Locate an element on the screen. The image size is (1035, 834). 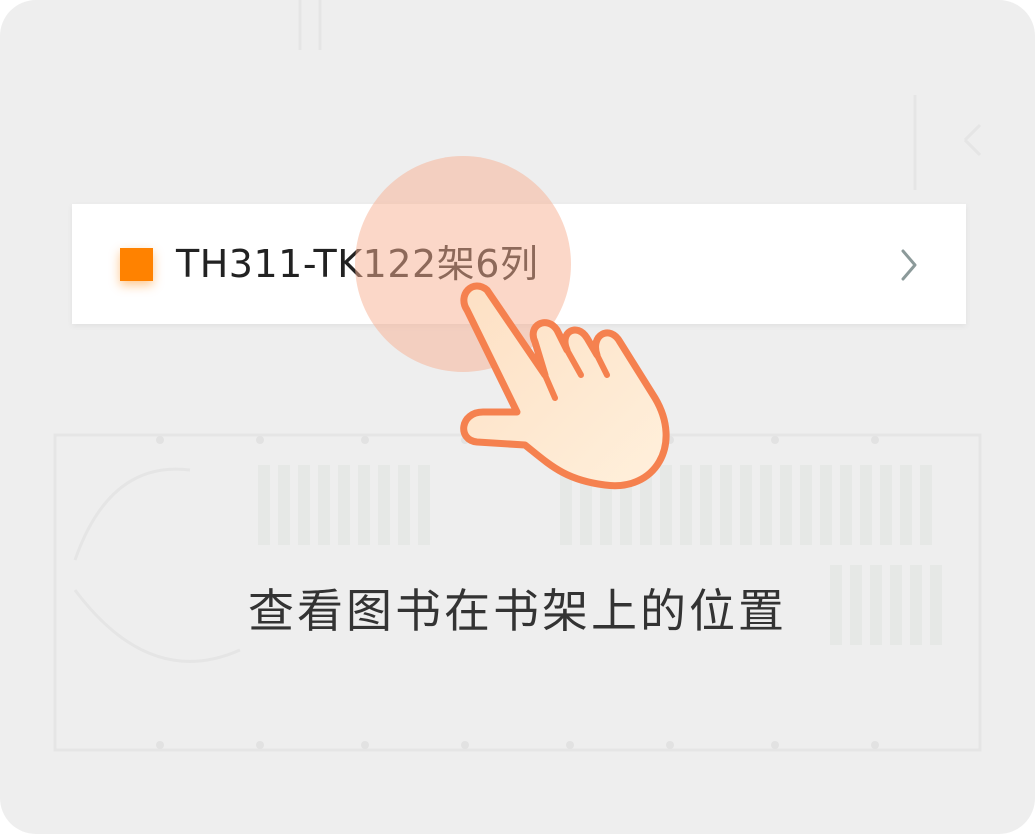
shelf-location-row: TH311-TK122架6列 is located at coordinates (519, 264).